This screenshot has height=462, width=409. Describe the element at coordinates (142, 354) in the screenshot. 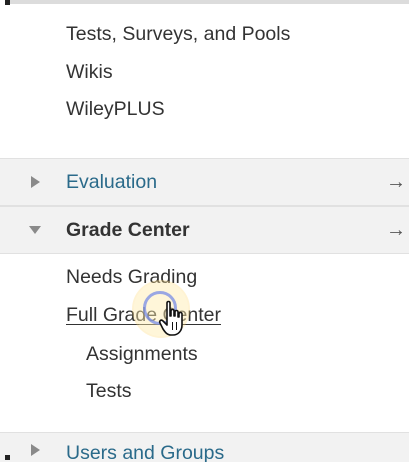

I see `assignments-link: Assignments` at that location.